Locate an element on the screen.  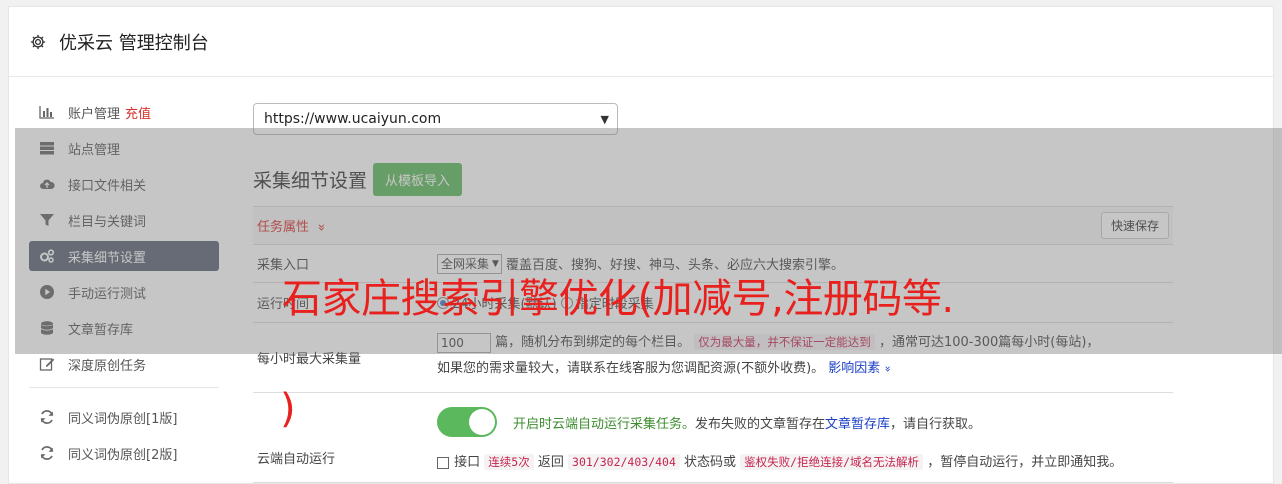
chevron-down-icon: ▼ is located at coordinates (604, 119).